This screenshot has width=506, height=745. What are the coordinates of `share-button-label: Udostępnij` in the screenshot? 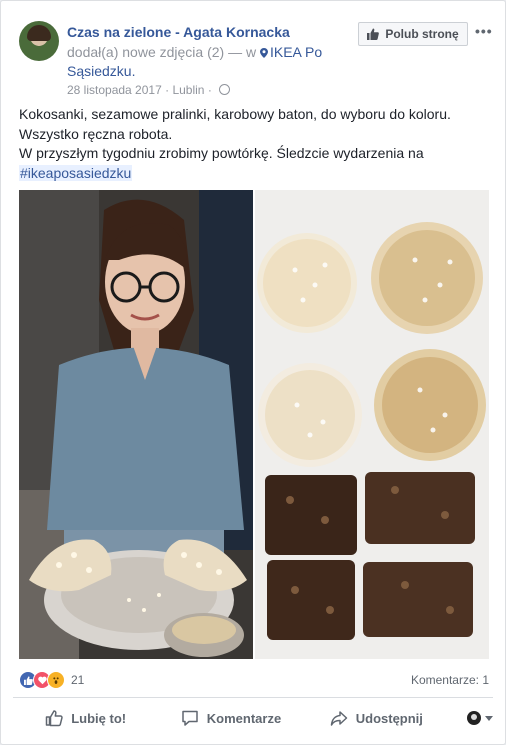 It's located at (389, 718).